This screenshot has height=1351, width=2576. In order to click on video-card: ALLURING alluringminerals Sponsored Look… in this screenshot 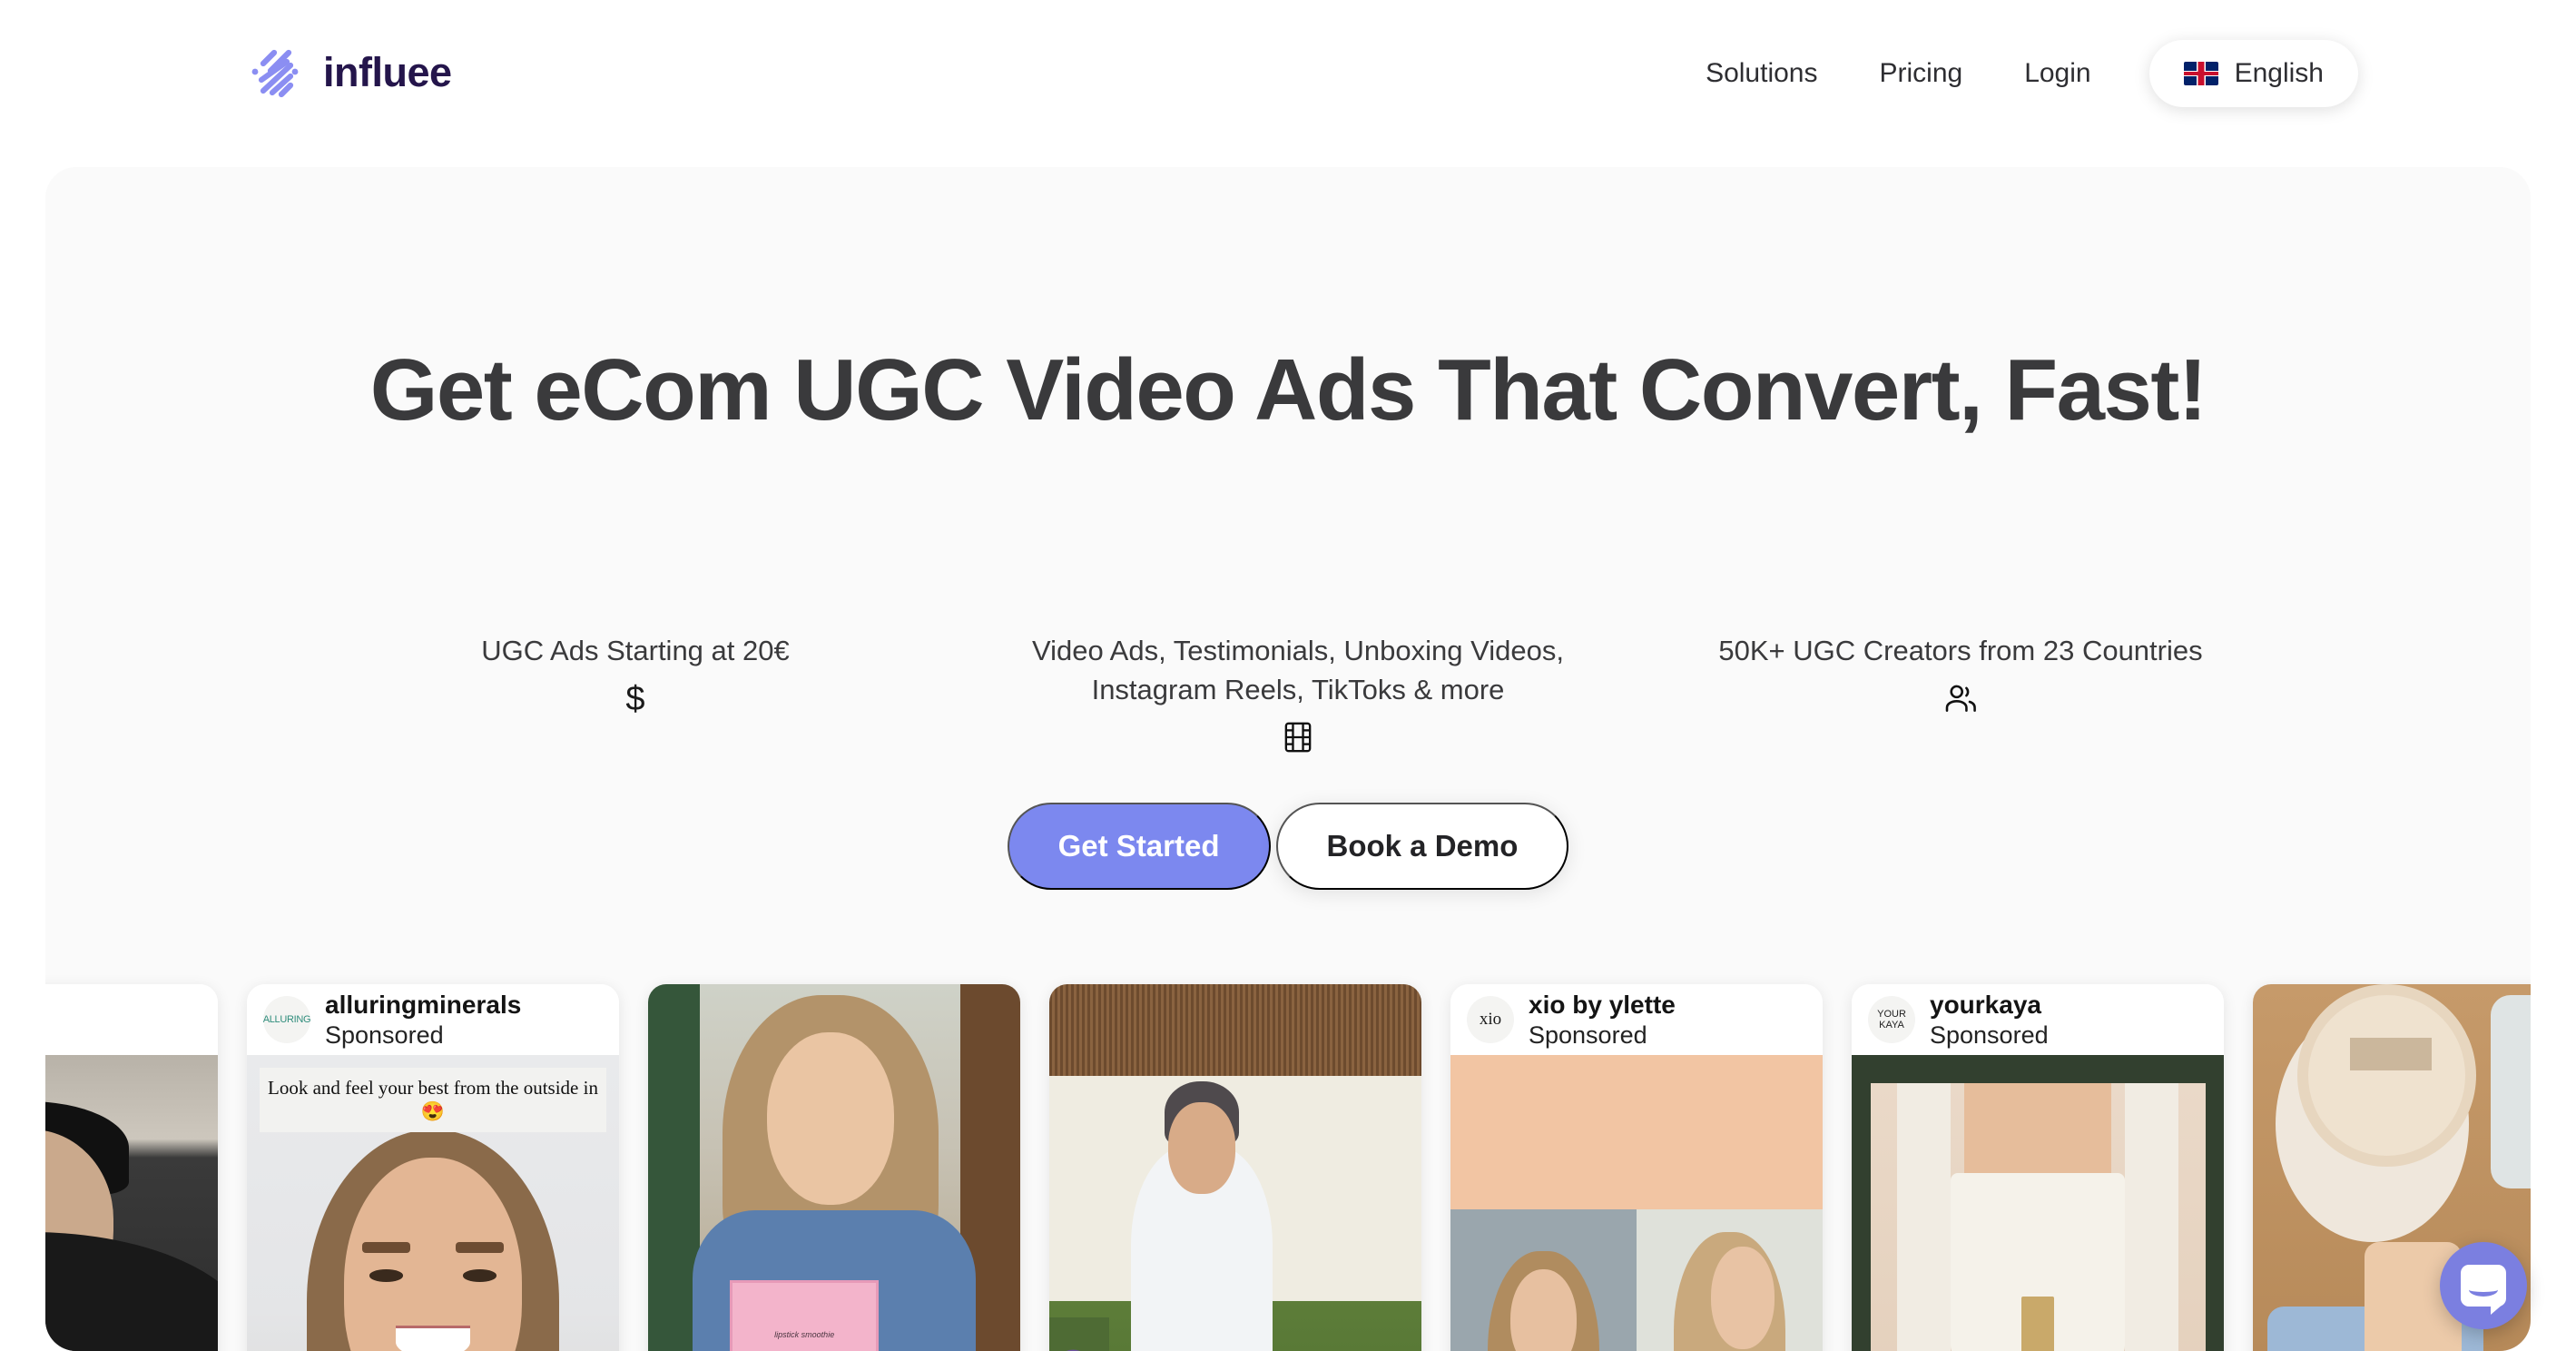, I will do `click(433, 1167)`.